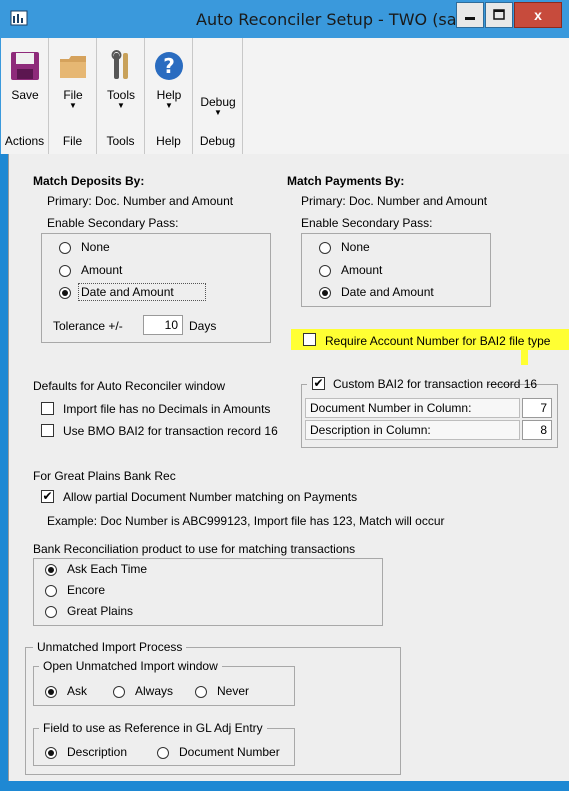  What do you see at coordinates (362, 270) in the screenshot?
I see `payments-amount-label: Amount` at bounding box center [362, 270].